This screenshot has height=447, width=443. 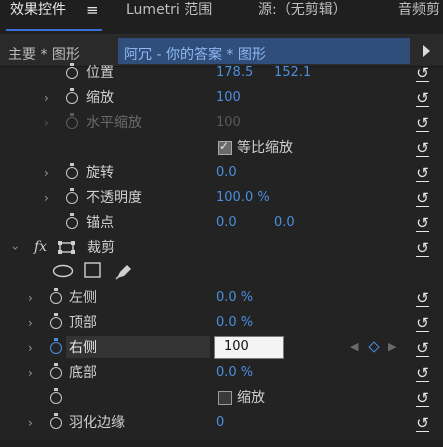 I want to click on rectangle-mask-icon, so click(x=93, y=270).